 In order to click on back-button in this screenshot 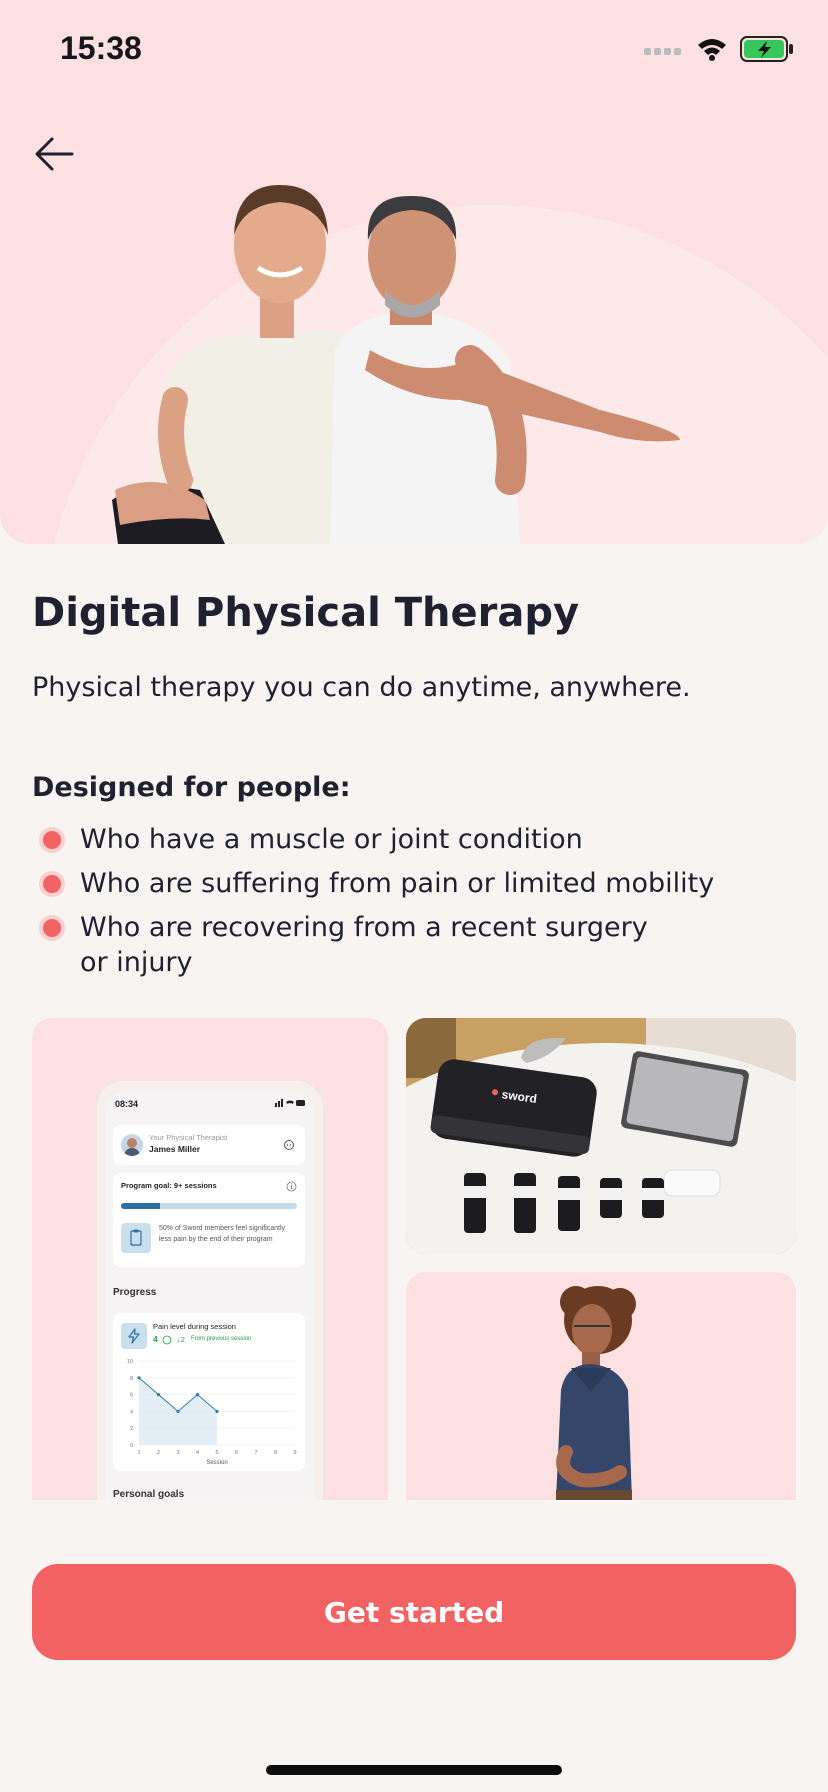, I will do `click(56, 154)`.